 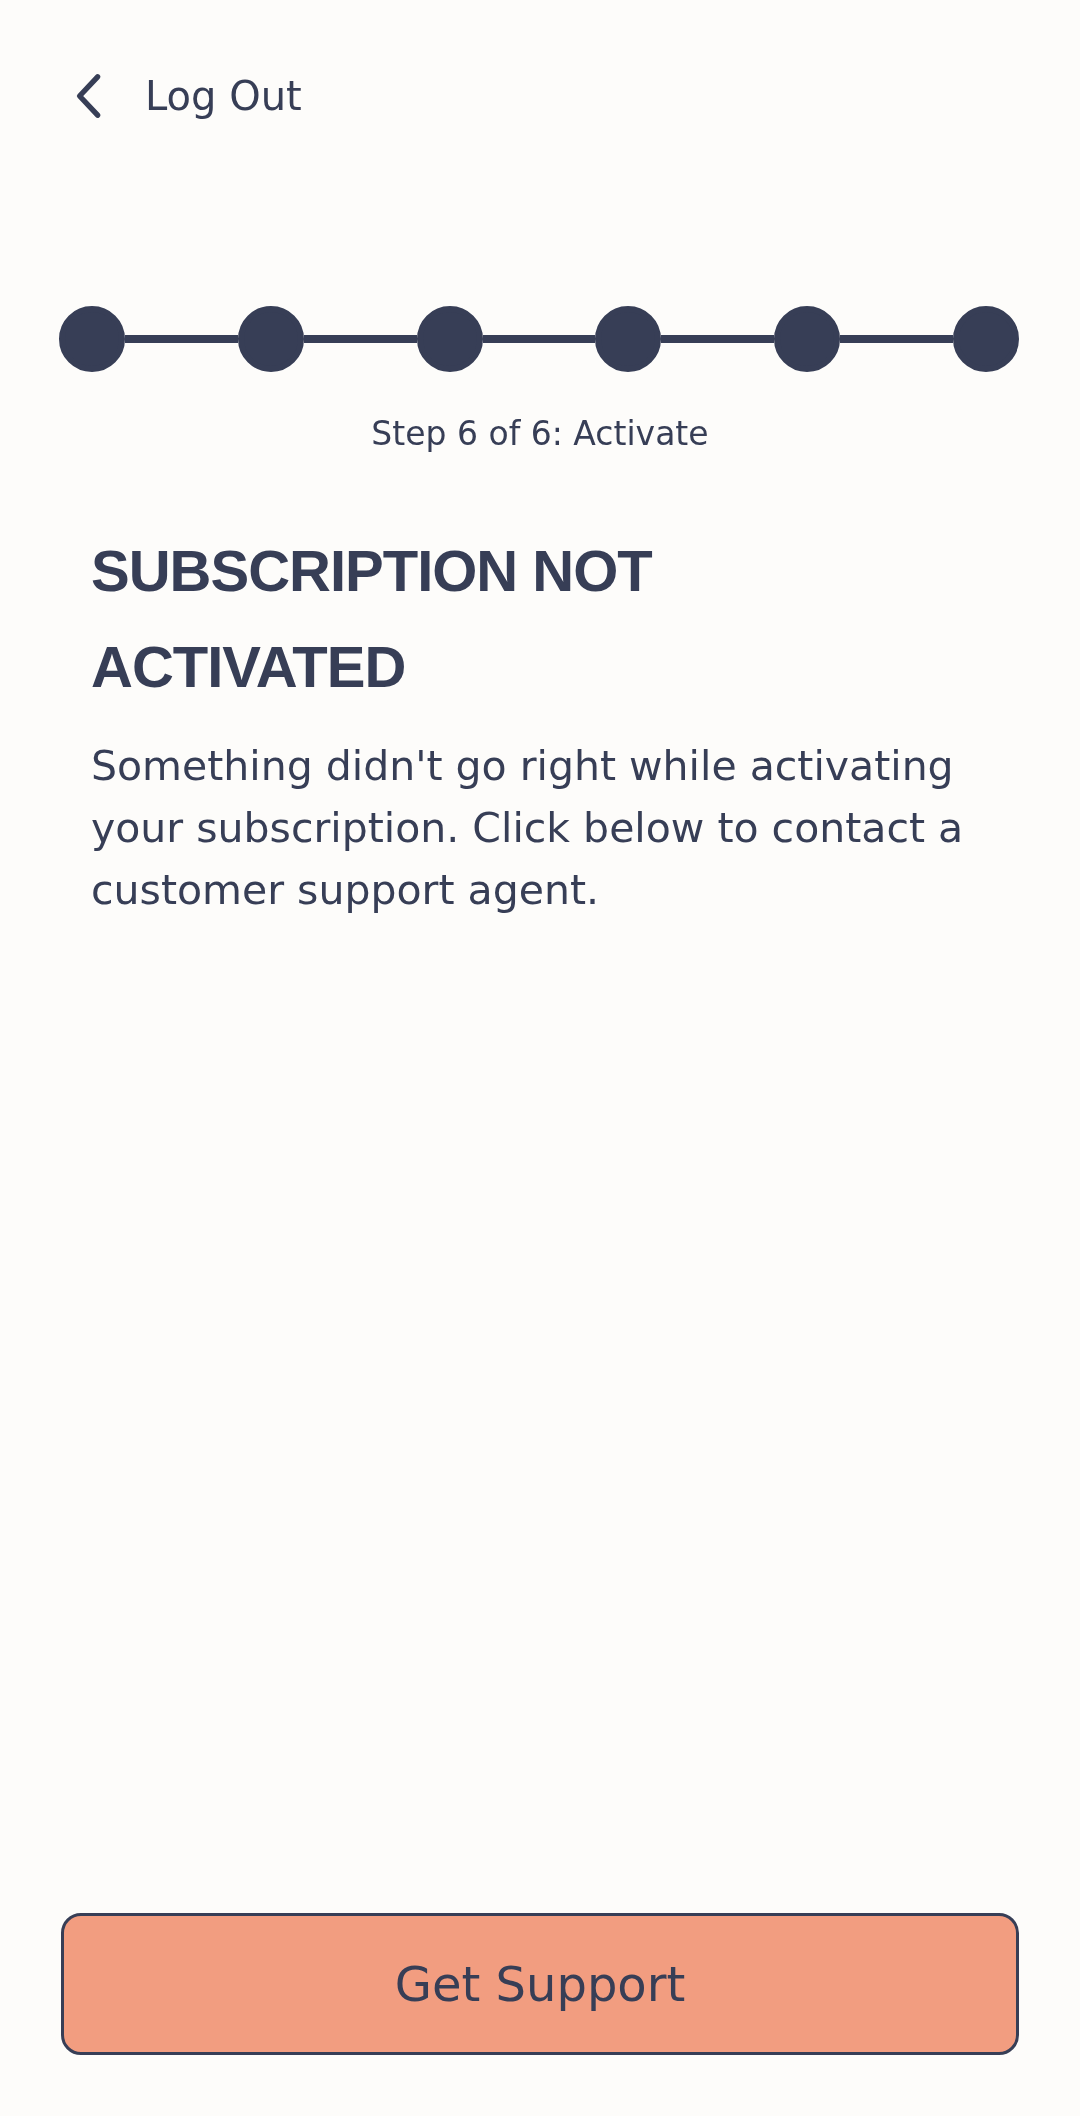 I want to click on step-caption: Step 6 of 6: Activate, so click(x=540, y=433).